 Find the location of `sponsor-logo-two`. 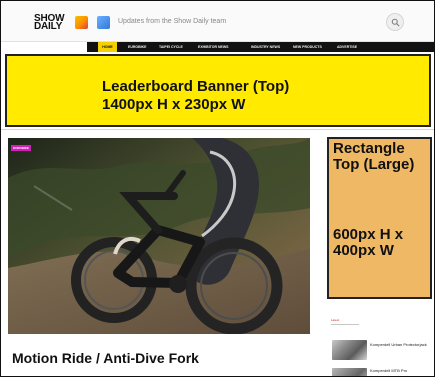

sponsor-logo-two is located at coordinates (103, 22).